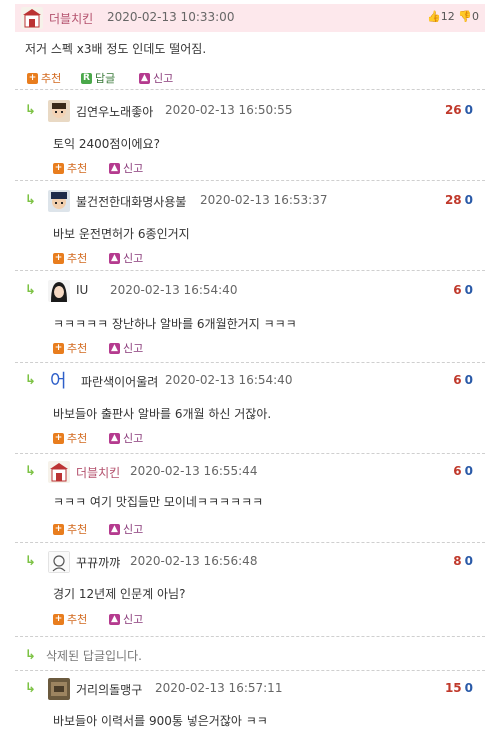  Describe the element at coordinates (250, 655) in the screenshot. I see `deleted-reply: ↳ 삭제된 답글입니다.` at that location.